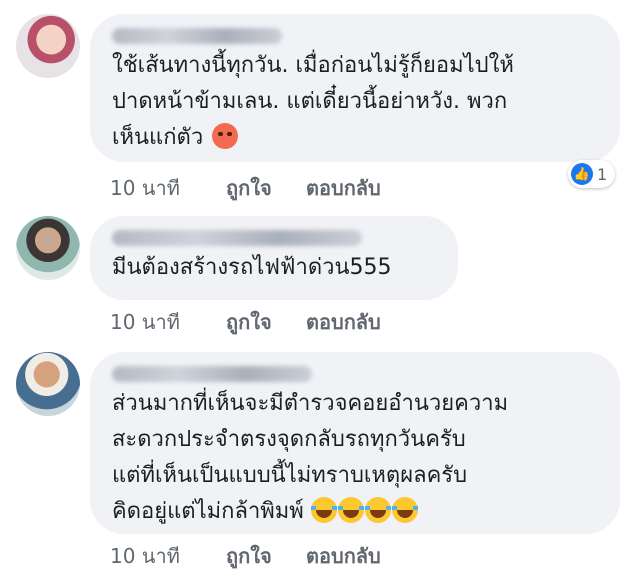  I want to click on reaction-count-badge: 👍 1, so click(592, 174).